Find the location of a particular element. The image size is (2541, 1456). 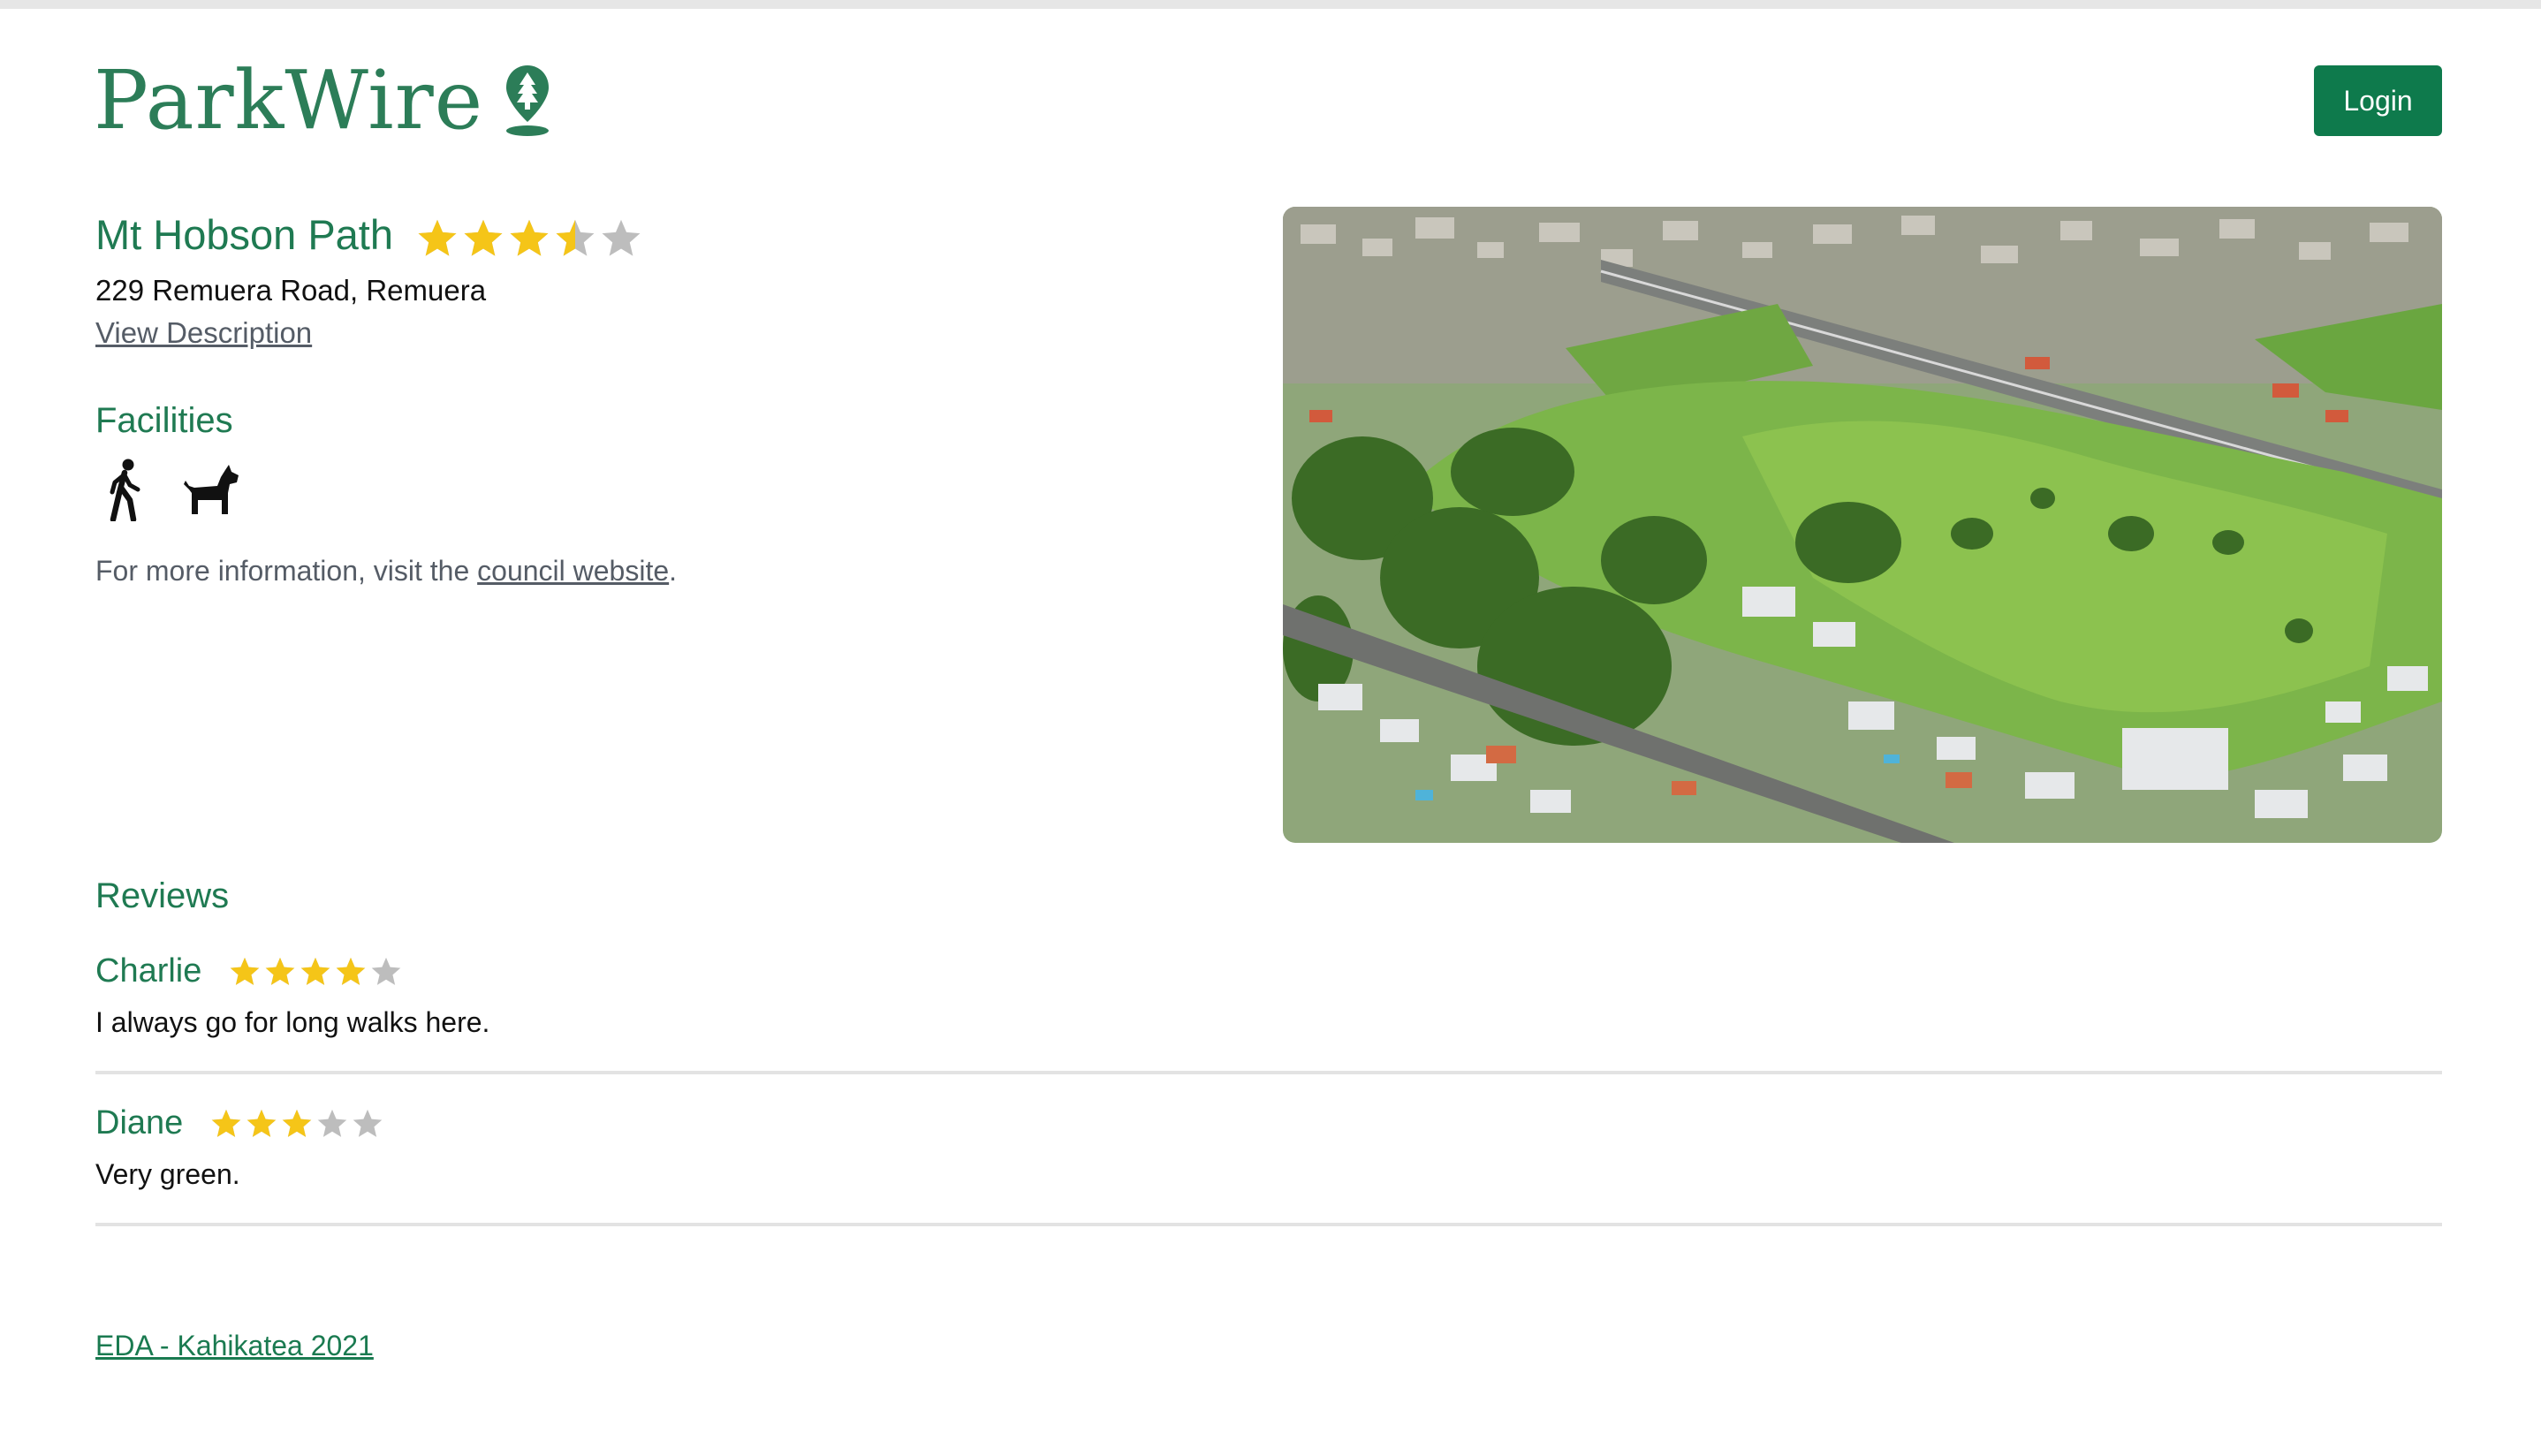

login-button: Login is located at coordinates (2378, 101).